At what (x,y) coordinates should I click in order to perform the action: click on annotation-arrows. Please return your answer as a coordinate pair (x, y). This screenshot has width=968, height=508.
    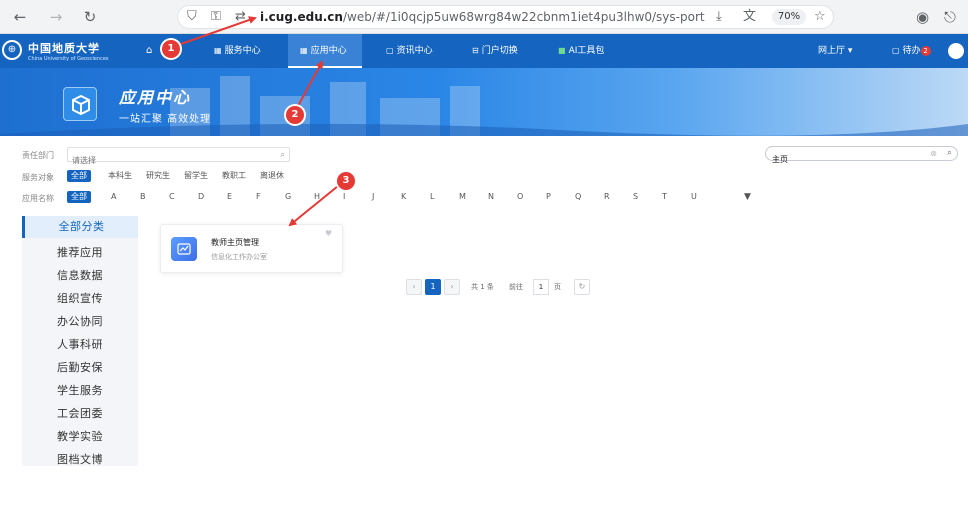
    Looking at the image, I should click on (258, 121).